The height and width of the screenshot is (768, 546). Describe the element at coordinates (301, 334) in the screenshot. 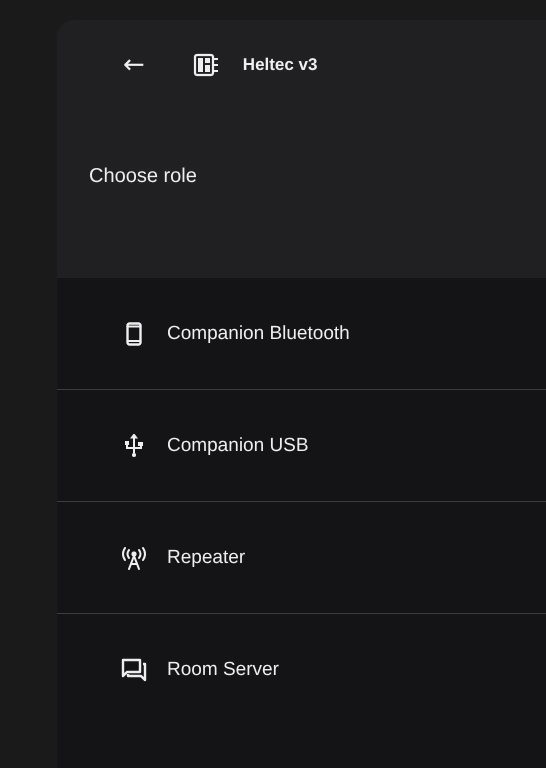

I see `role-item: Companion Bluetooth` at that location.